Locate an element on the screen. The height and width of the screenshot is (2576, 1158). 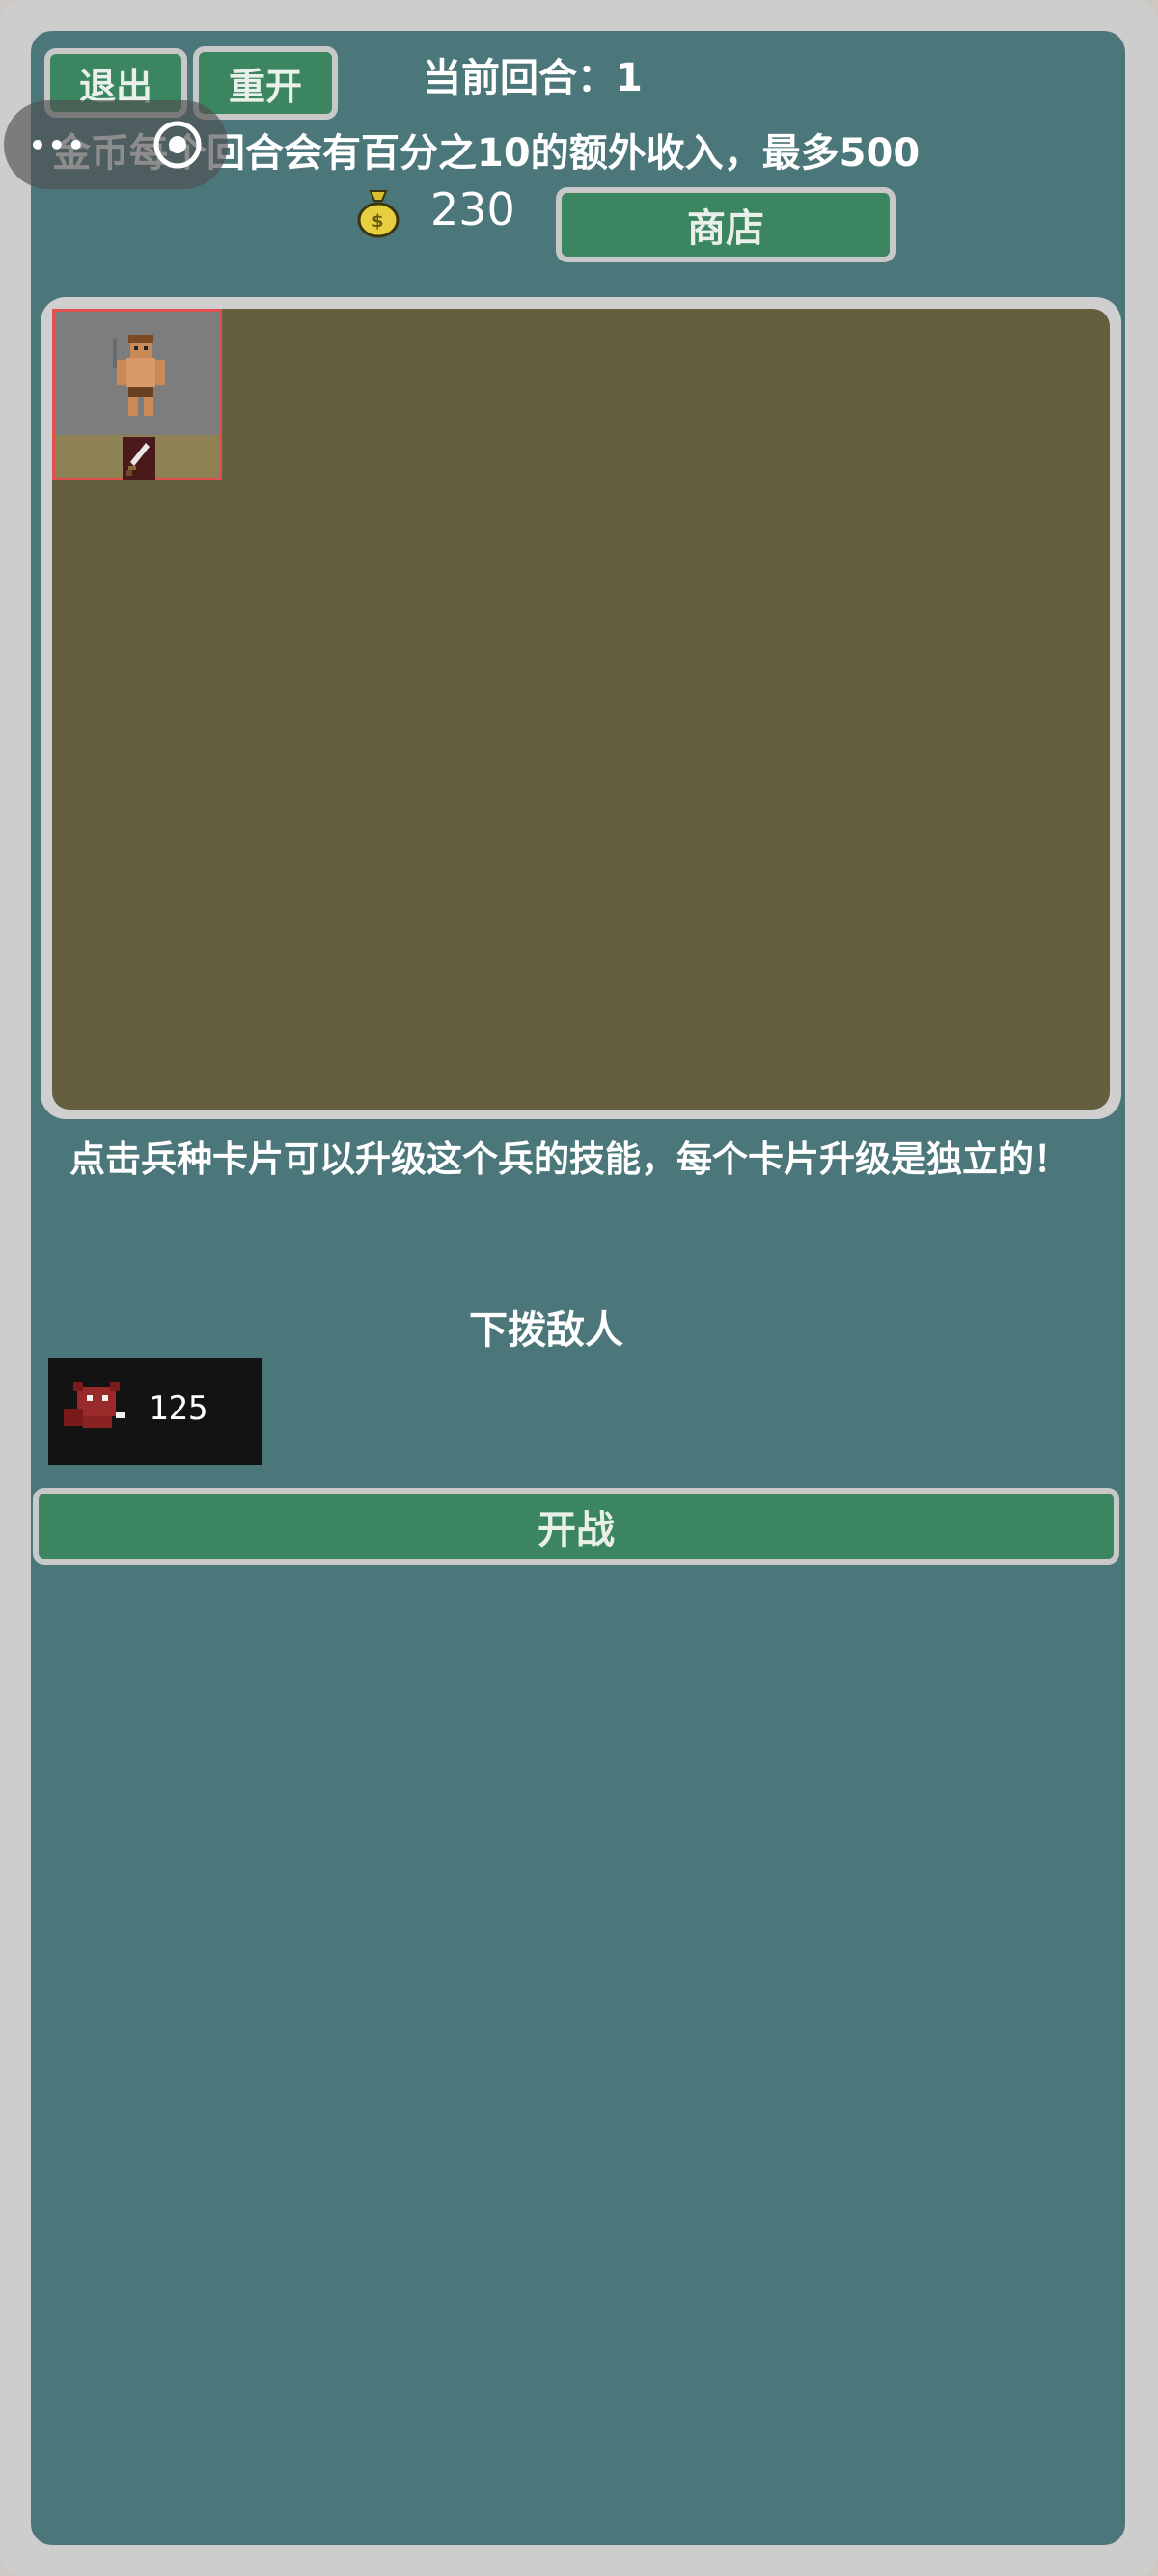
enemy-section-title: 下拨敌人 is located at coordinates (546, 1331).